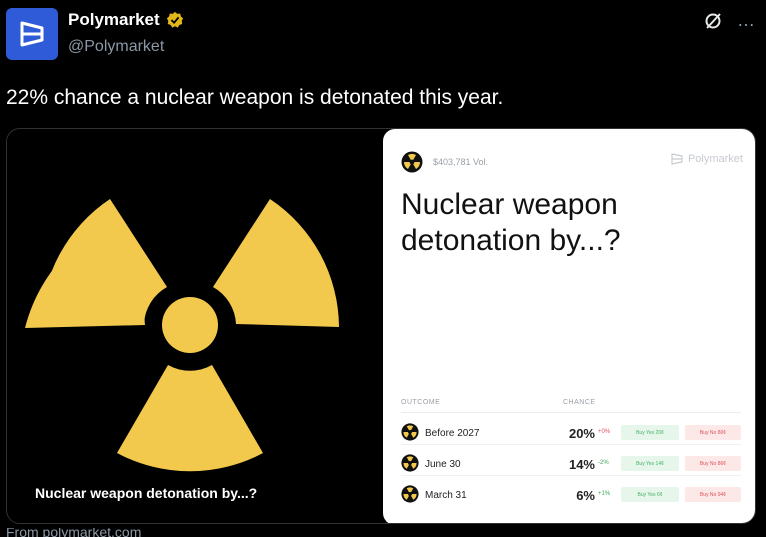 The height and width of the screenshot is (537, 766). I want to click on outcome-change: +0%, so click(604, 432).